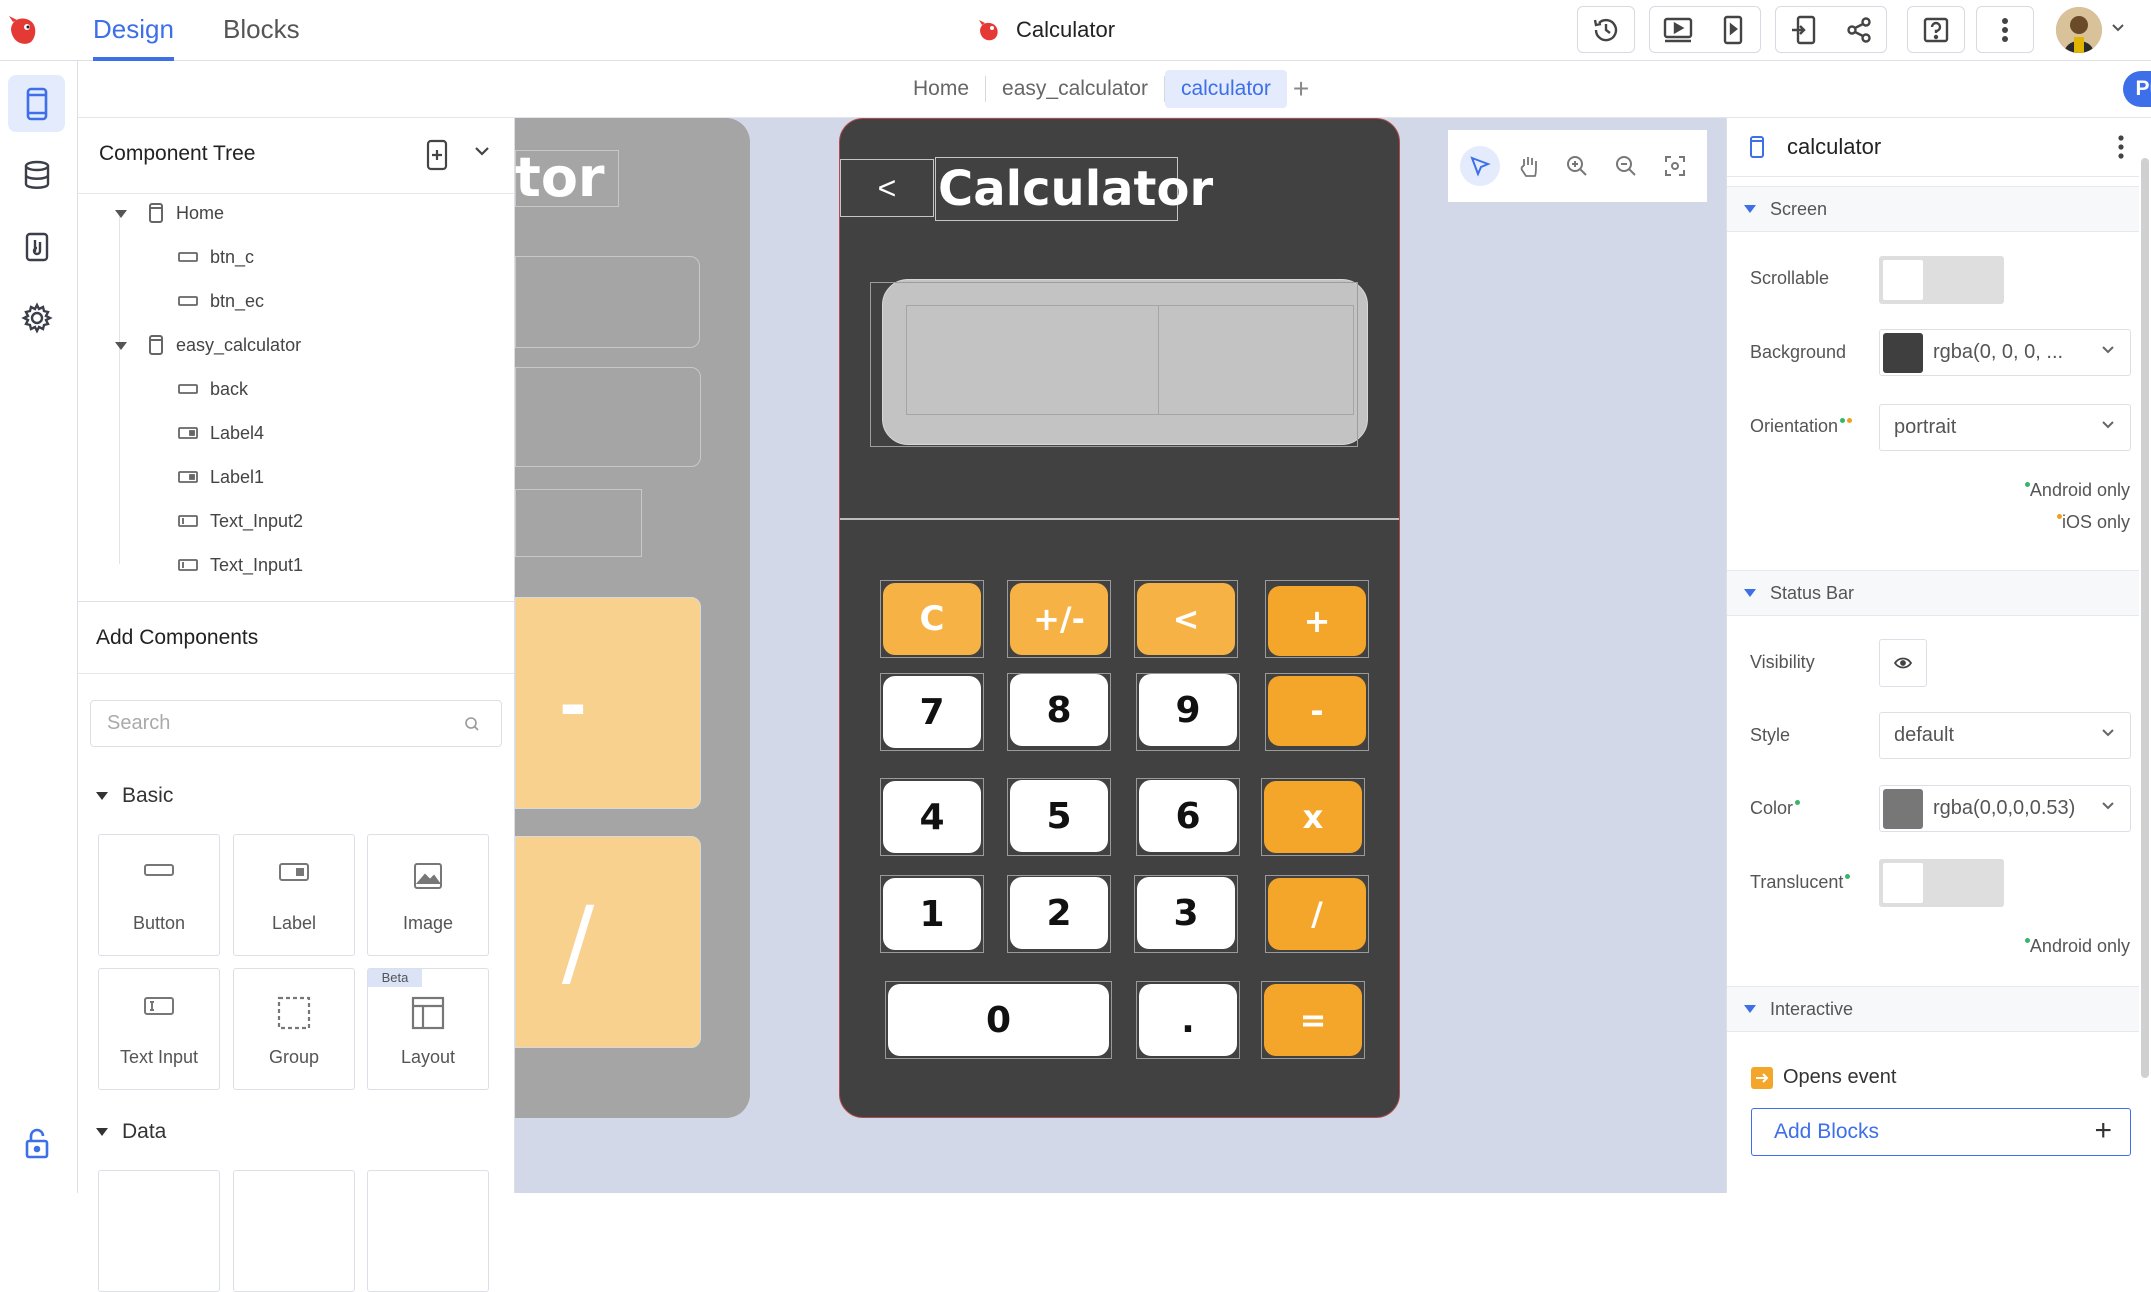 This screenshot has width=2151, height=1292. I want to click on key-4: 4, so click(932, 817).